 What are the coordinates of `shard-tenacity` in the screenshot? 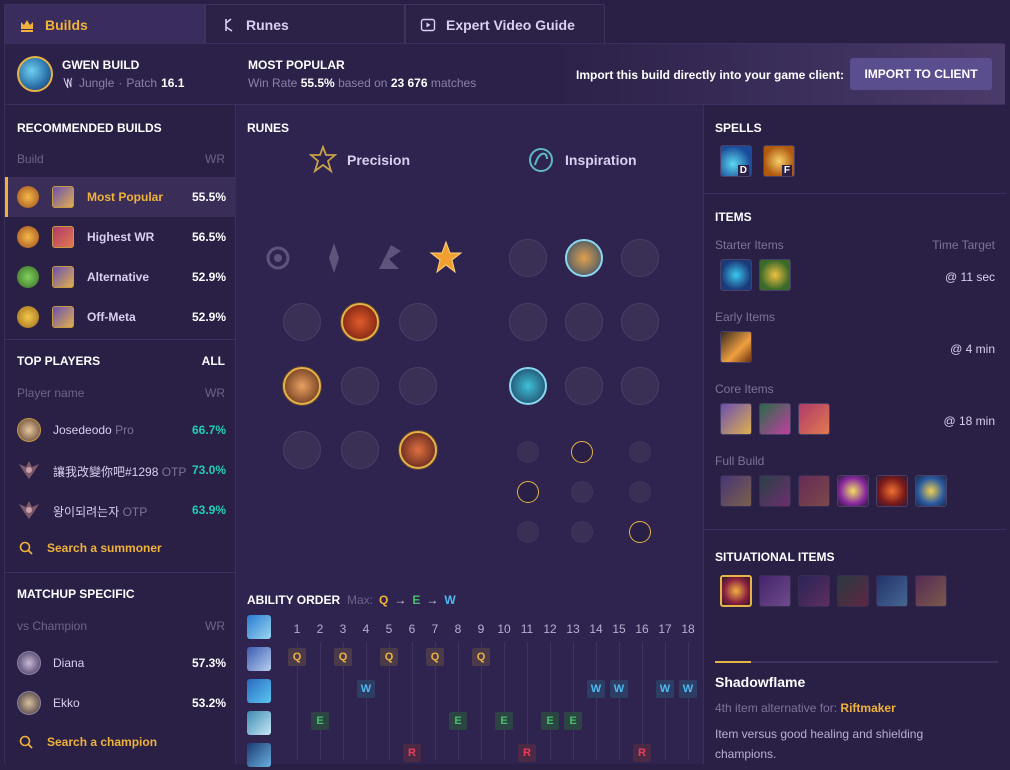 It's located at (582, 532).